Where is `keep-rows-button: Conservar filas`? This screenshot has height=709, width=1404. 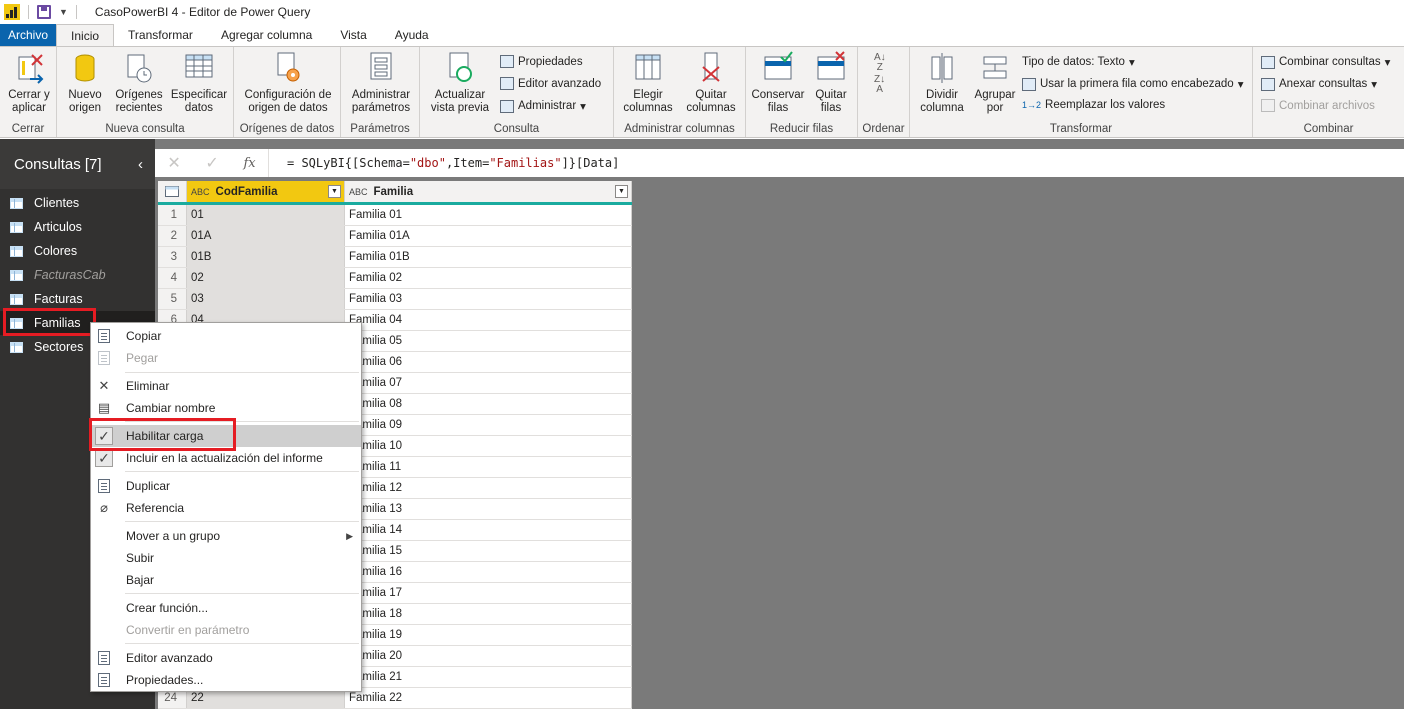
keep-rows-button: Conservar filas is located at coordinates (778, 83).